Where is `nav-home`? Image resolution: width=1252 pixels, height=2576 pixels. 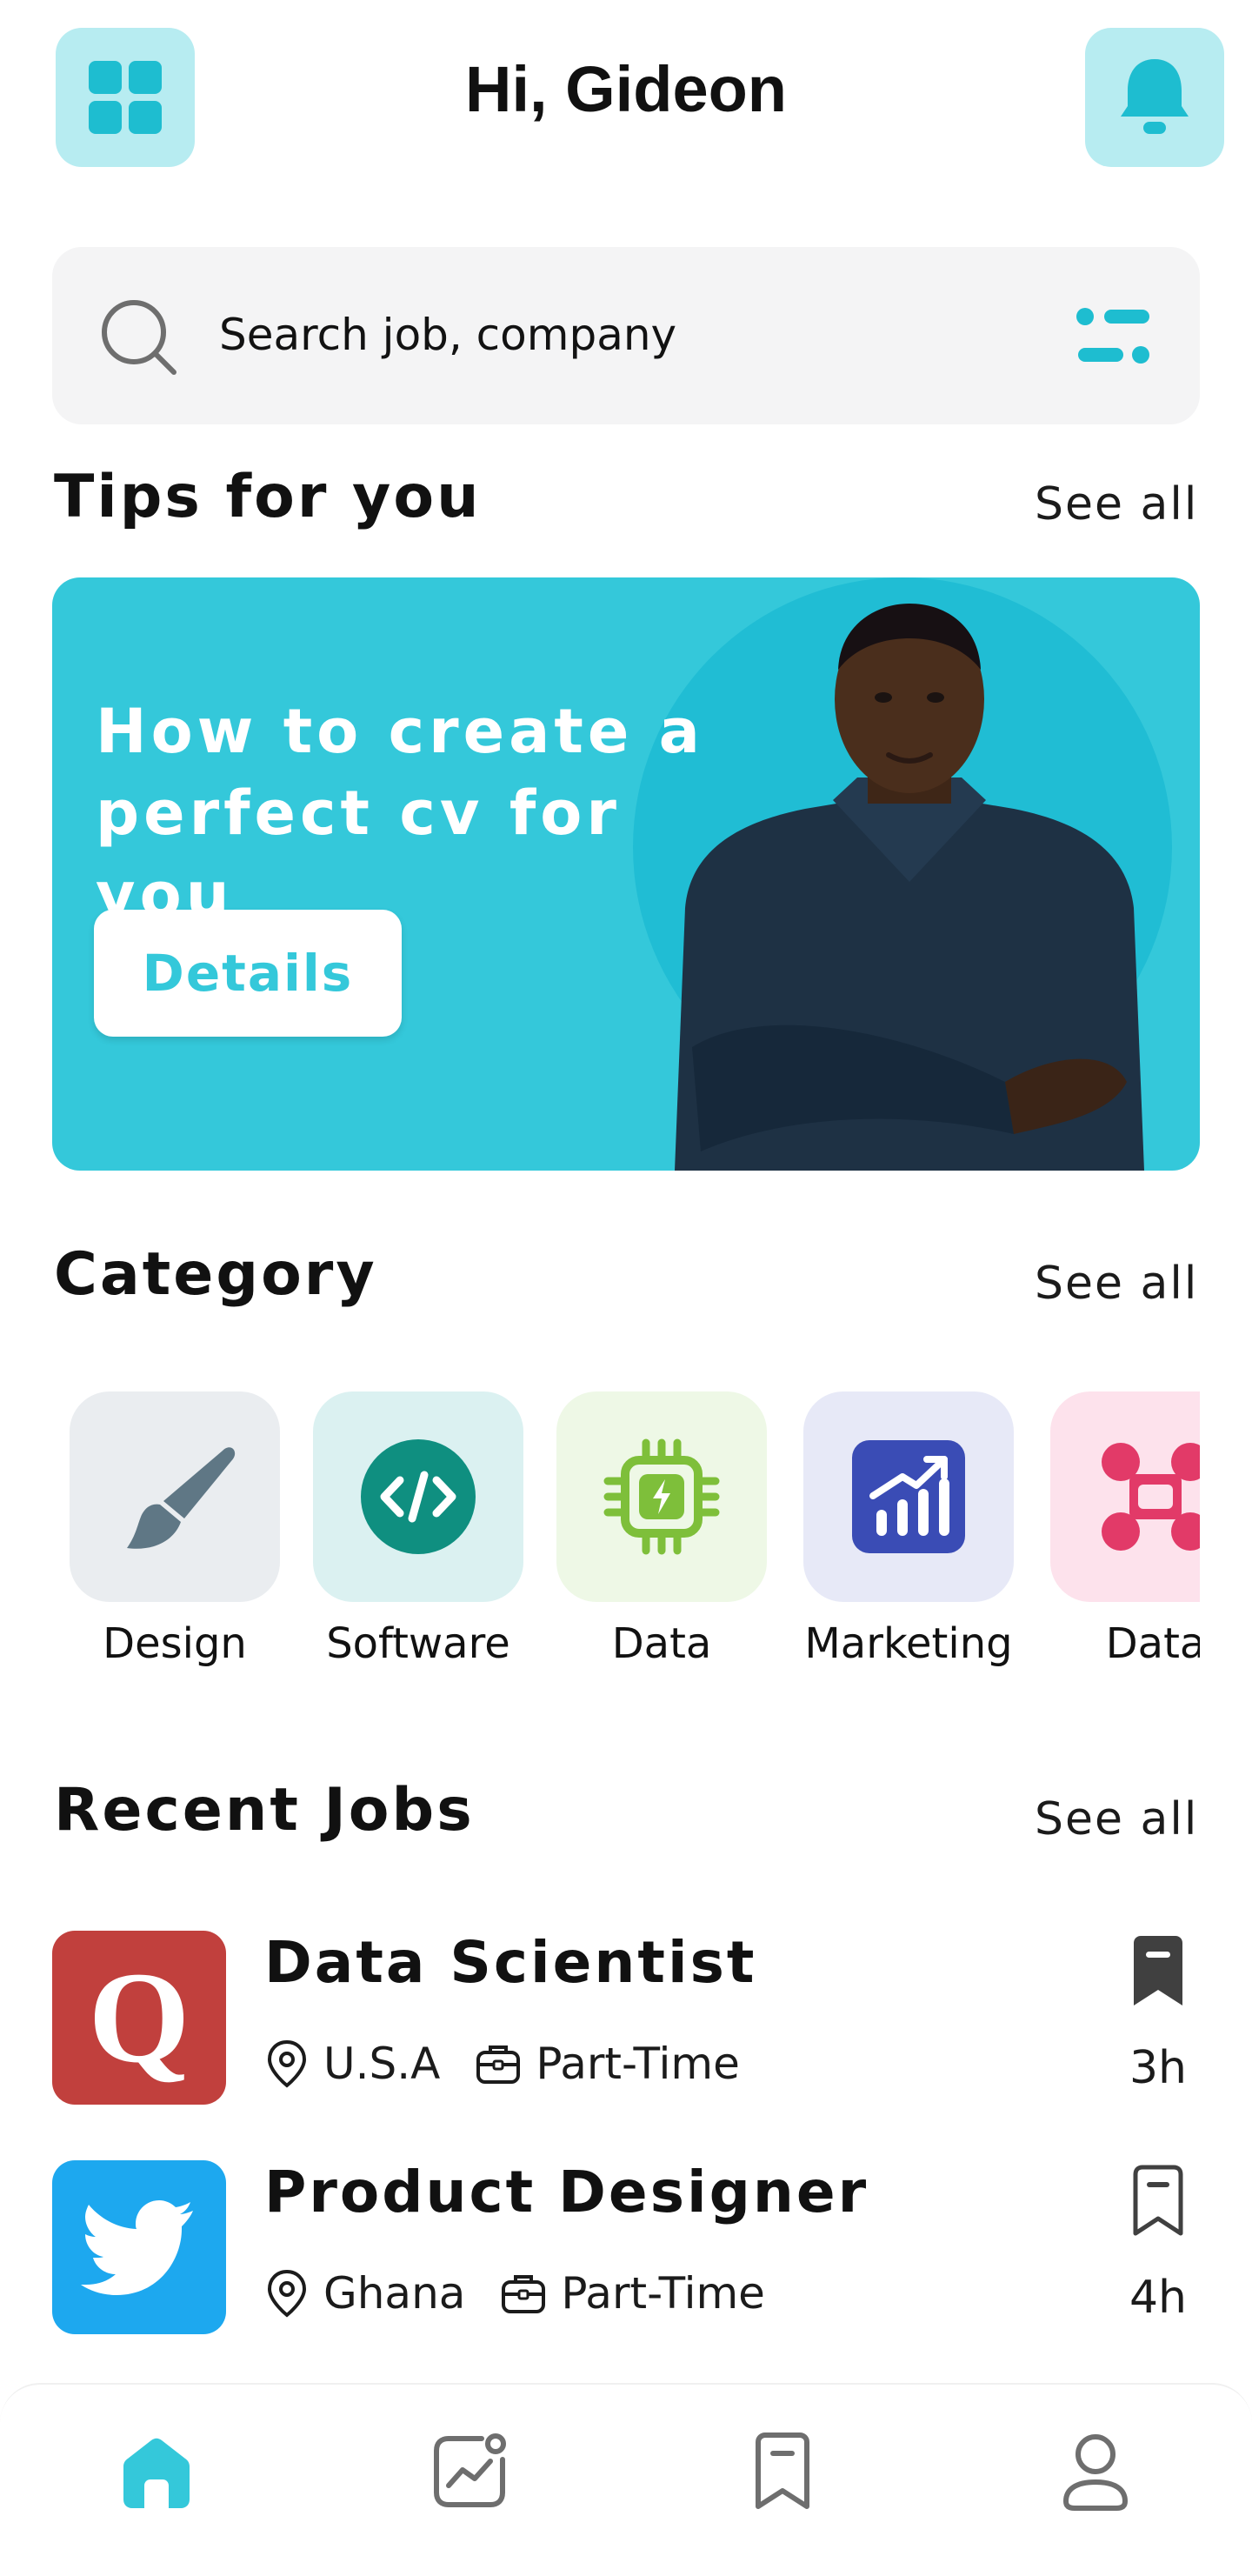 nav-home is located at coordinates (156, 2472).